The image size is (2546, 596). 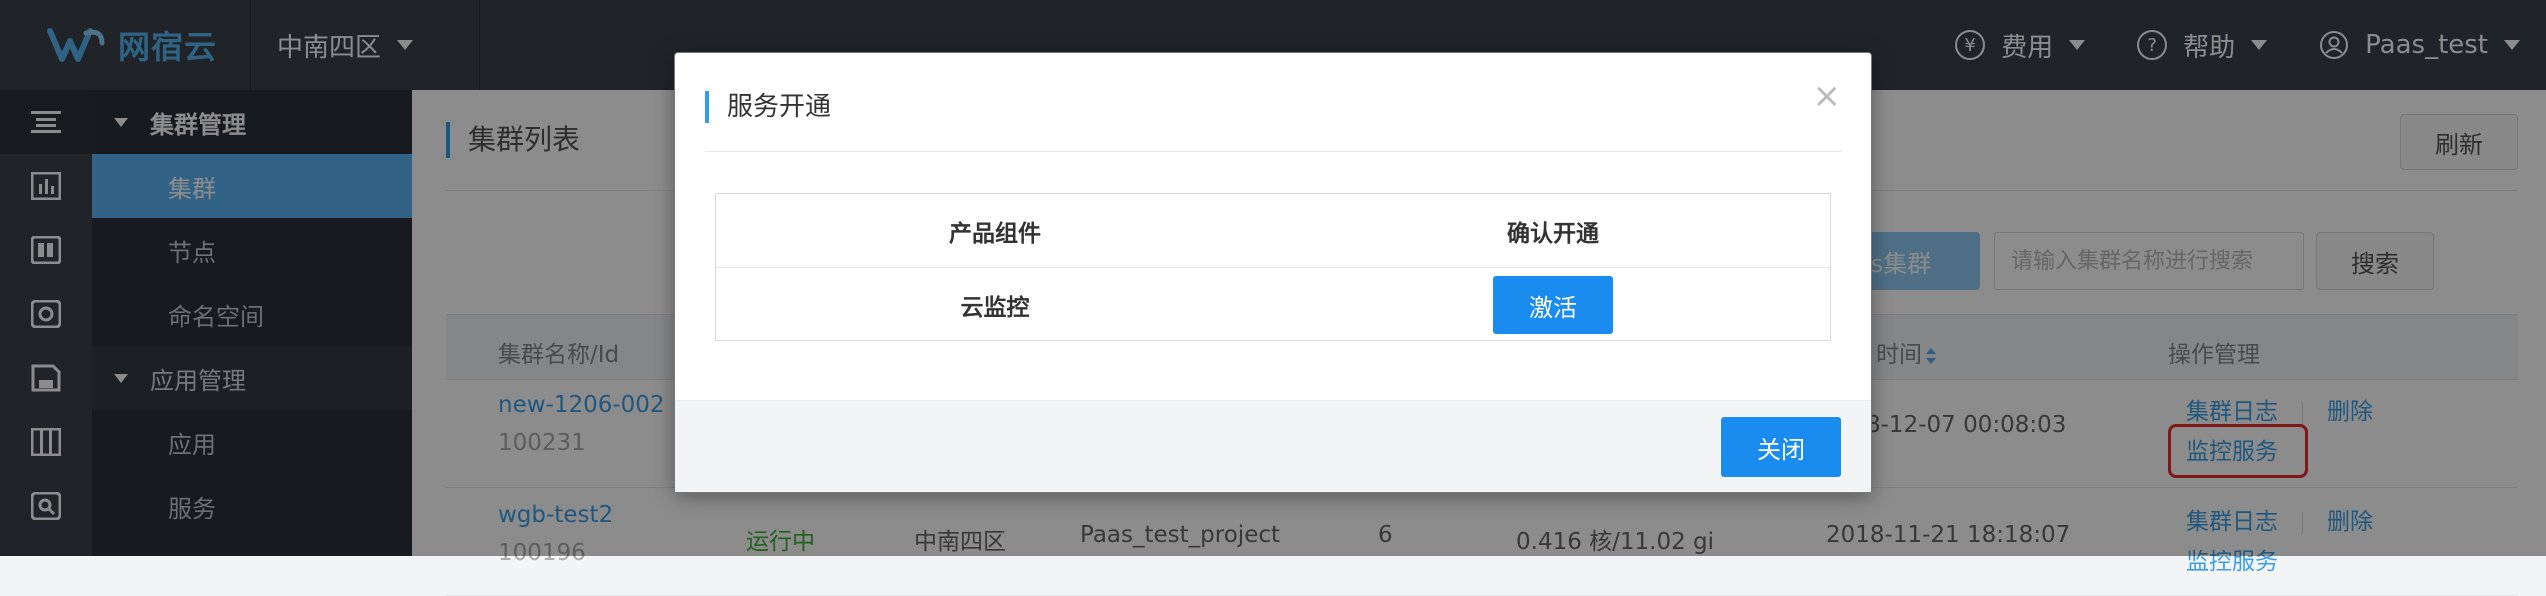 What do you see at coordinates (1553, 234) in the screenshot?
I see `col-confirm-header: 确认开通` at bounding box center [1553, 234].